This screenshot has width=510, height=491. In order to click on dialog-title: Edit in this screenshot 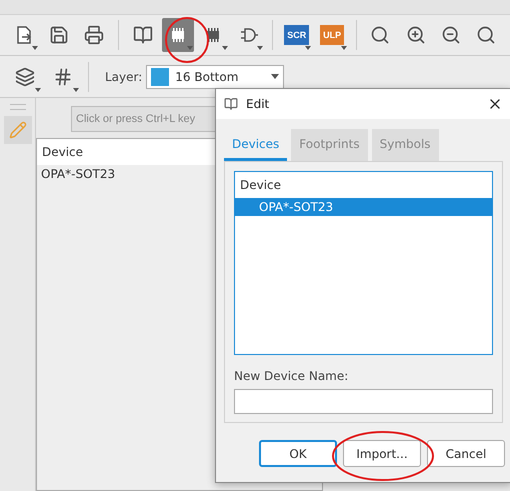, I will do `click(258, 104)`.